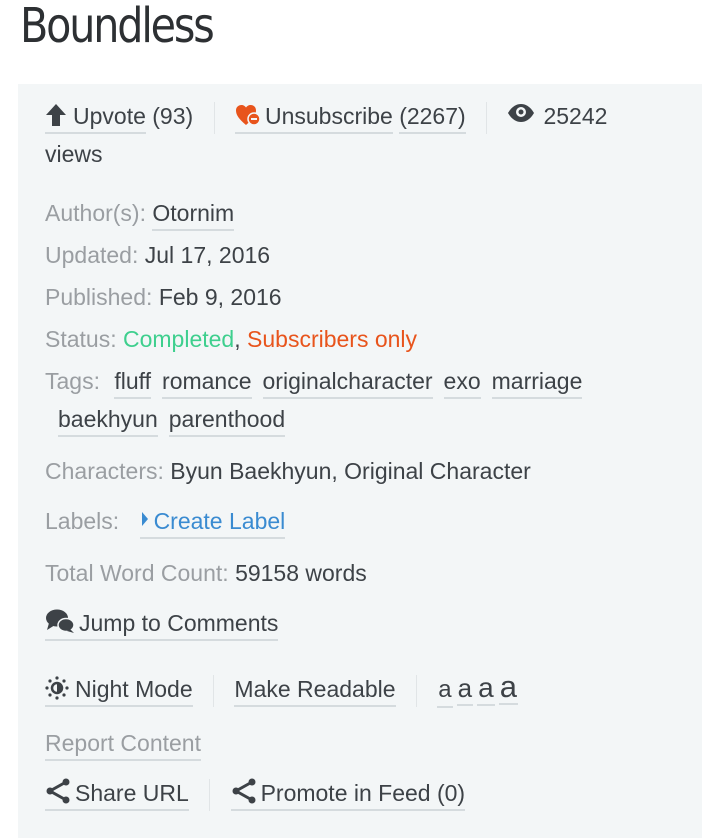 The image size is (720, 838). What do you see at coordinates (92, 255) in the screenshot?
I see `updated-label: Updated:` at bounding box center [92, 255].